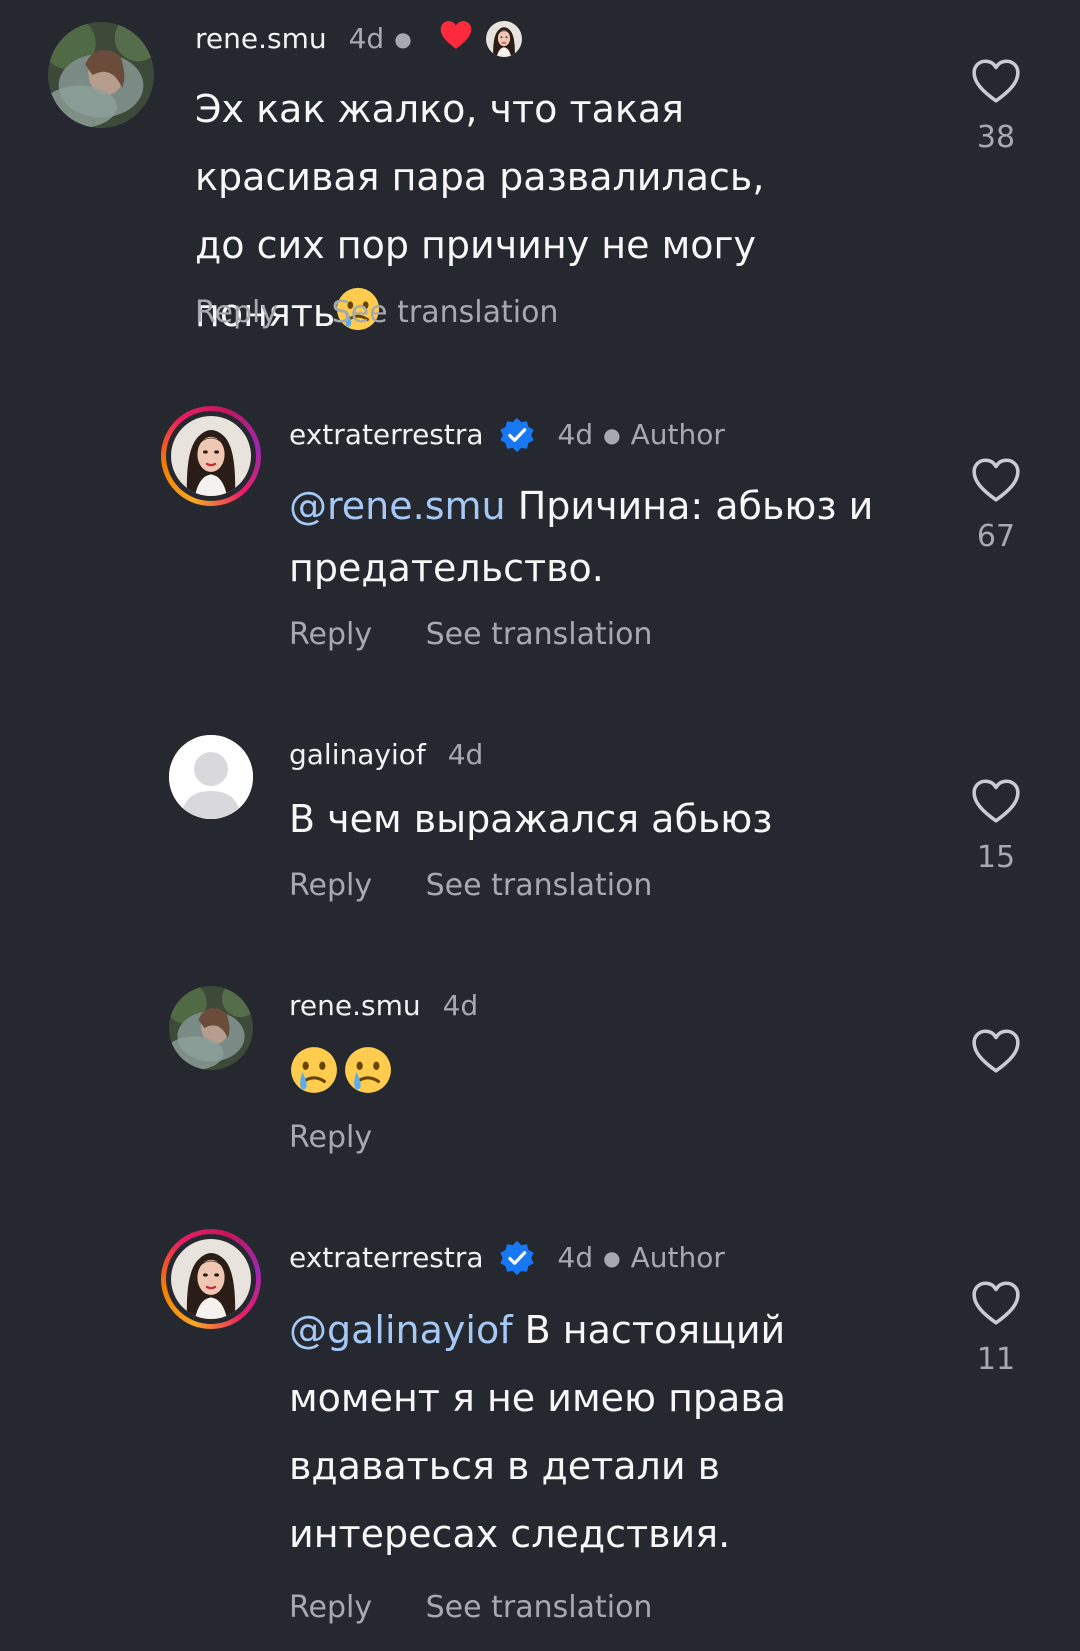 This screenshot has width=1080, height=1651. I want to click on mention-link: @rene.smu, so click(397, 506).